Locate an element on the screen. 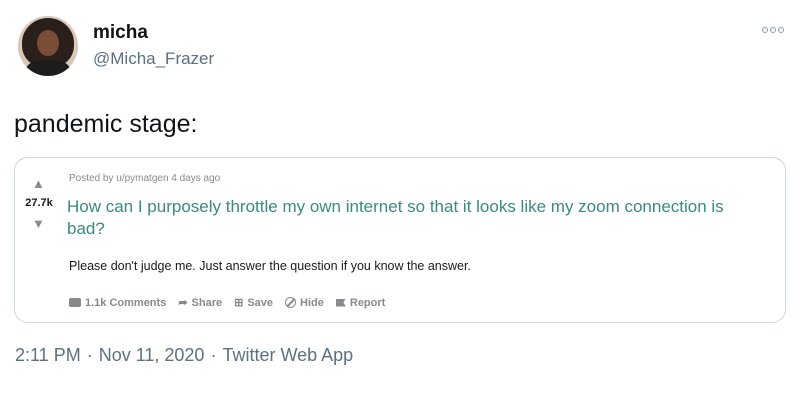 The height and width of the screenshot is (420, 800). tweet-source: Twitter Web App is located at coordinates (287, 355).